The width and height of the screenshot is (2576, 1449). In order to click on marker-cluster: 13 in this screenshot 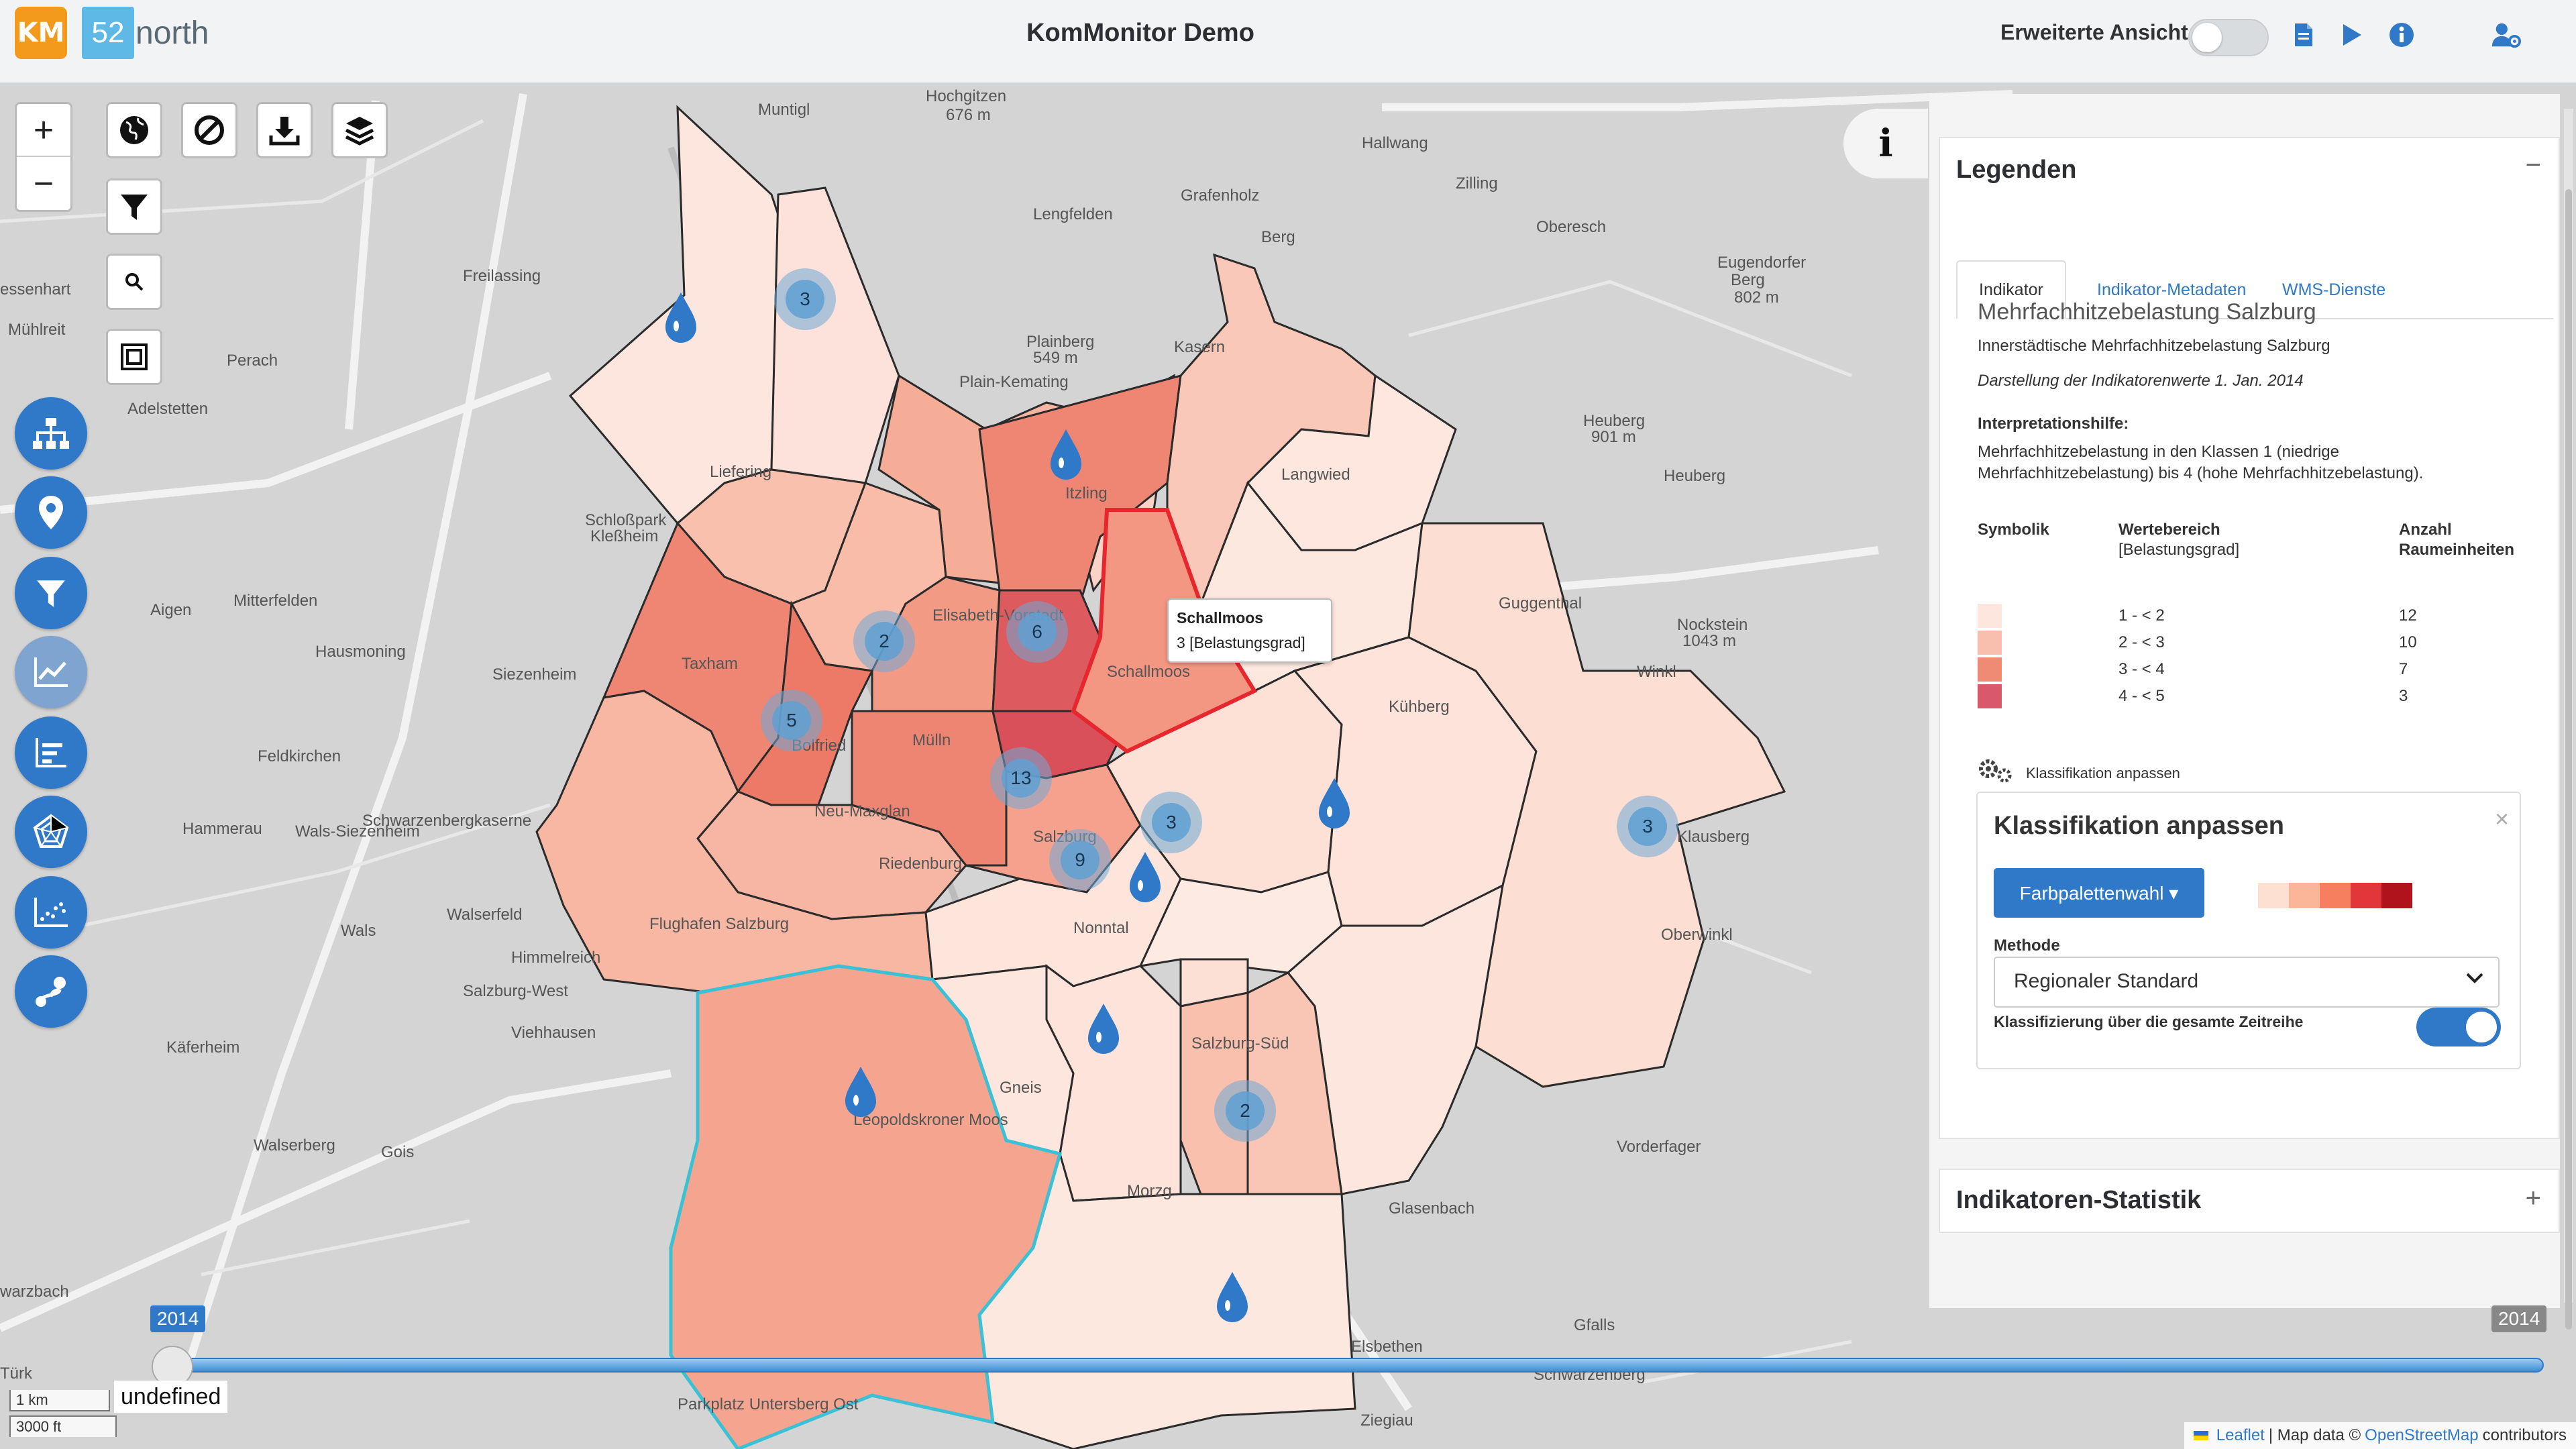, I will do `click(1021, 778)`.